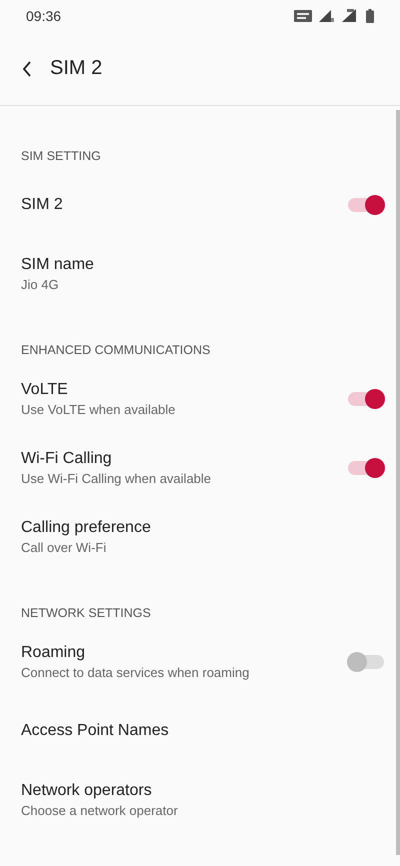 This screenshot has width=400, height=866. Describe the element at coordinates (86, 527) in the screenshot. I see `setting-title: Calling preference` at that location.